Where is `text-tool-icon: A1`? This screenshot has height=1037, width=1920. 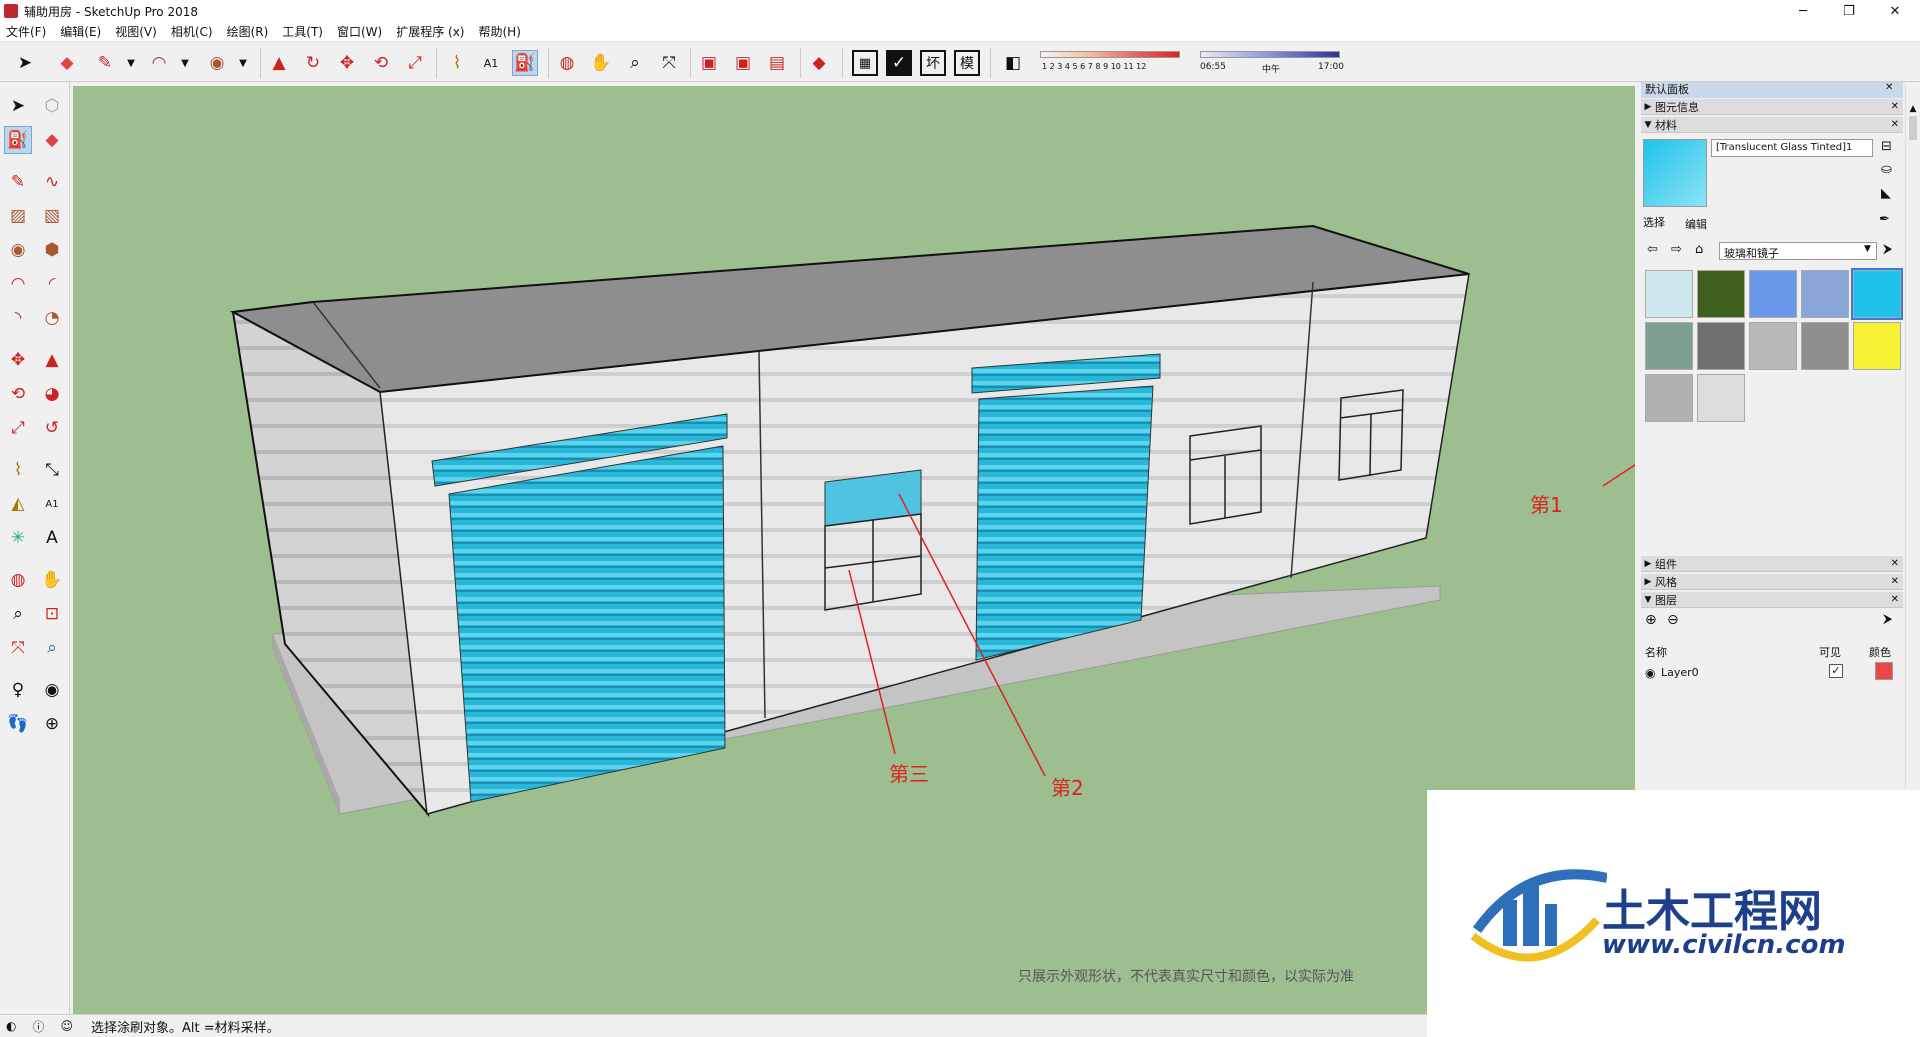
text-tool-icon: A1 is located at coordinates (491, 63).